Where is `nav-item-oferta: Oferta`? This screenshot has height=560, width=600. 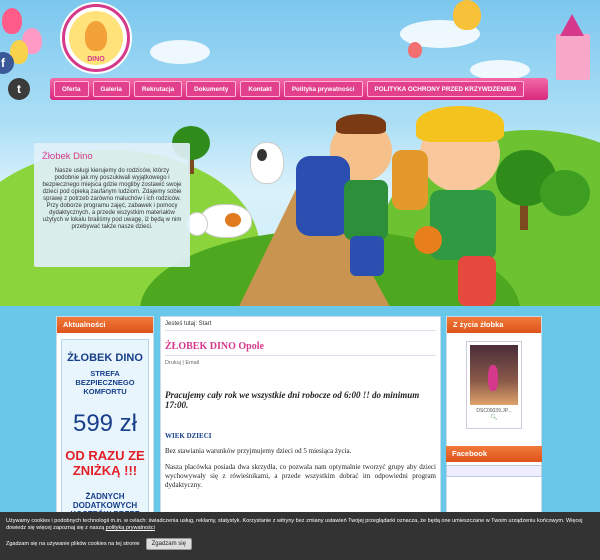 nav-item-oferta: Oferta is located at coordinates (71, 89).